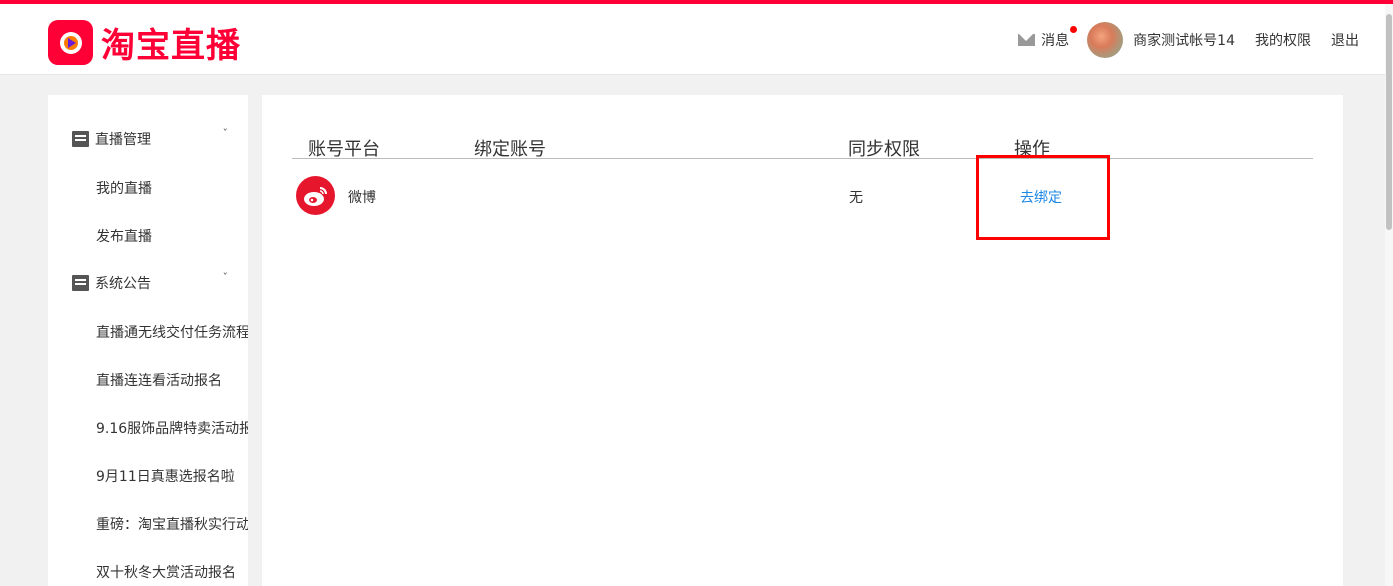  Describe the element at coordinates (124, 236) in the screenshot. I see `sidebar-item-publish-live: 发布直播` at that location.